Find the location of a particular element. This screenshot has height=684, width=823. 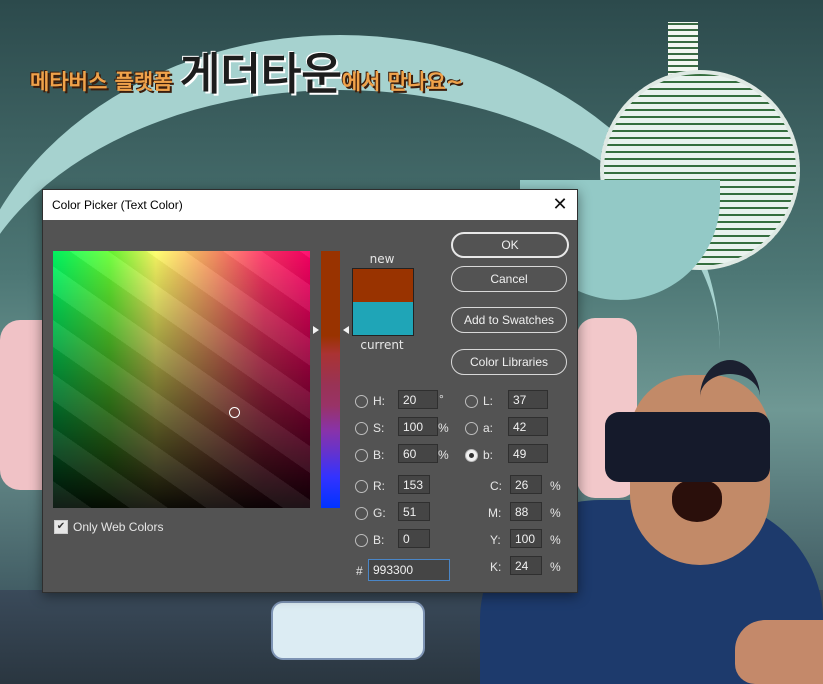

lab-l-label: L: is located at coordinates (488, 401).